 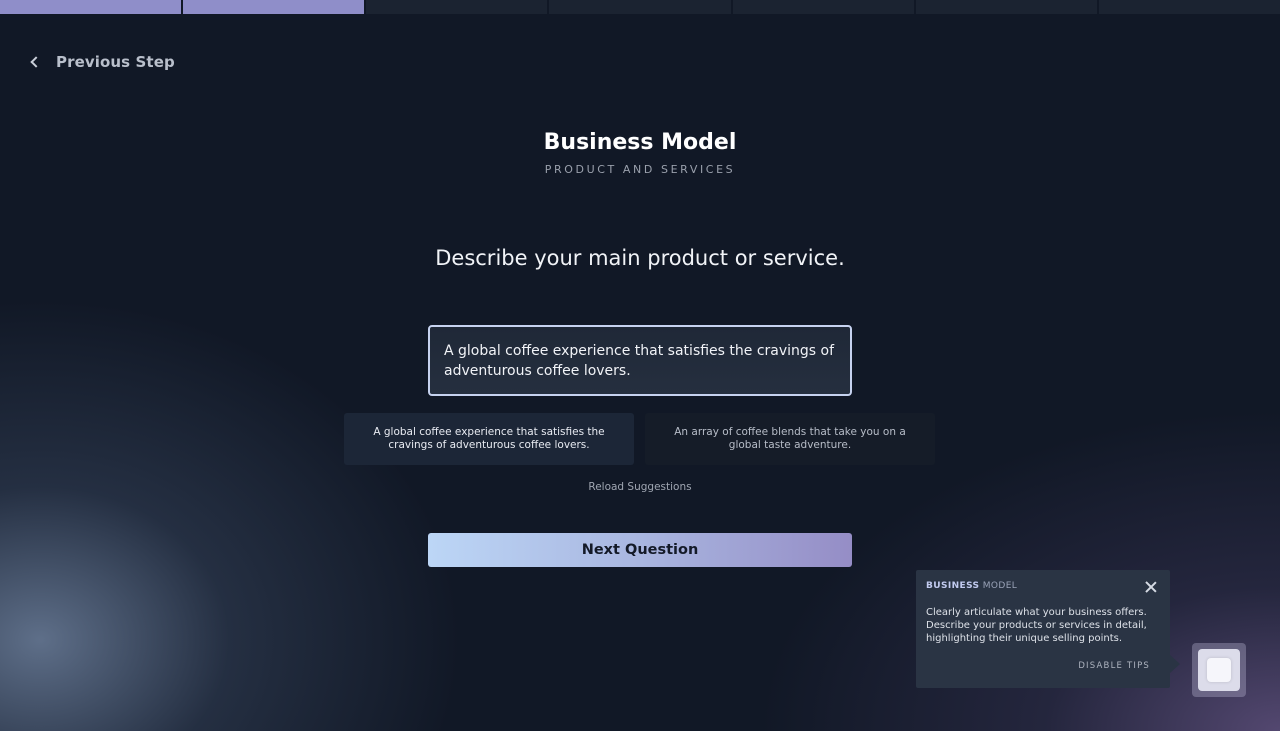 What do you see at coordinates (640, 360) in the screenshot?
I see `answer-input` at bounding box center [640, 360].